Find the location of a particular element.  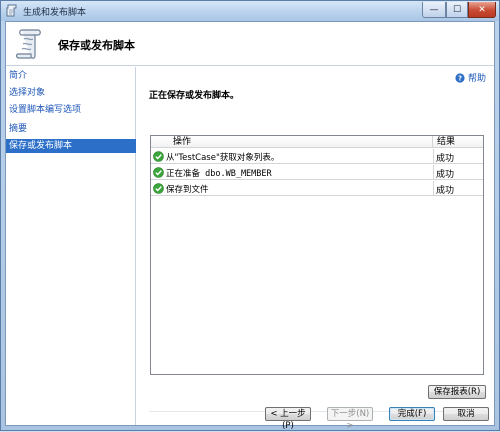

save-report-button: 保存报表(R) is located at coordinates (457, 392).